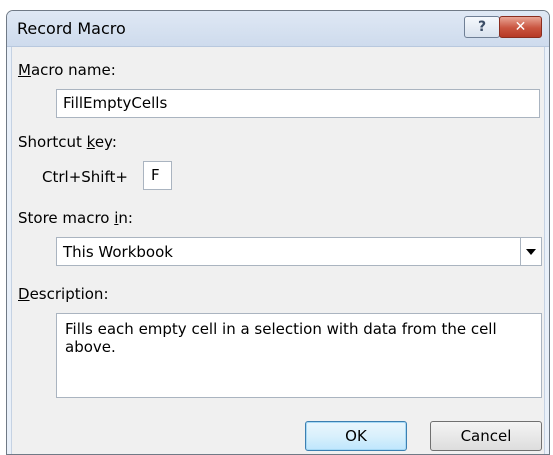  Describe the element at coordinates (299, 251) in the screenshot. I see `store-macro-select: This Workbook` at that location.